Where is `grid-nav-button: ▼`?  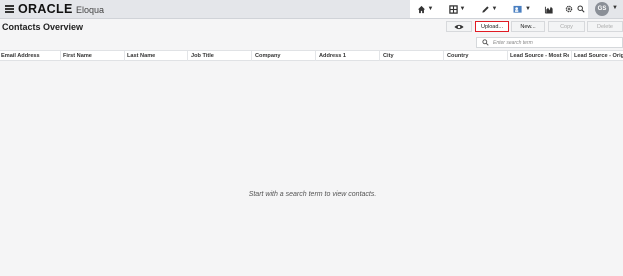 grid-nav-button: ▼ is located at coordinates (457, 9).